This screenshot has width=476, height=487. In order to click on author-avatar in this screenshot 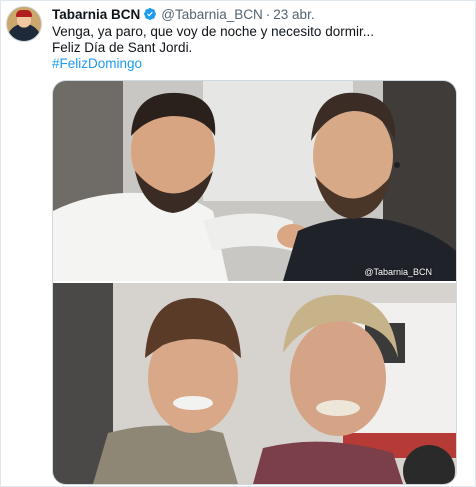, I will do `click(24, 24)`.